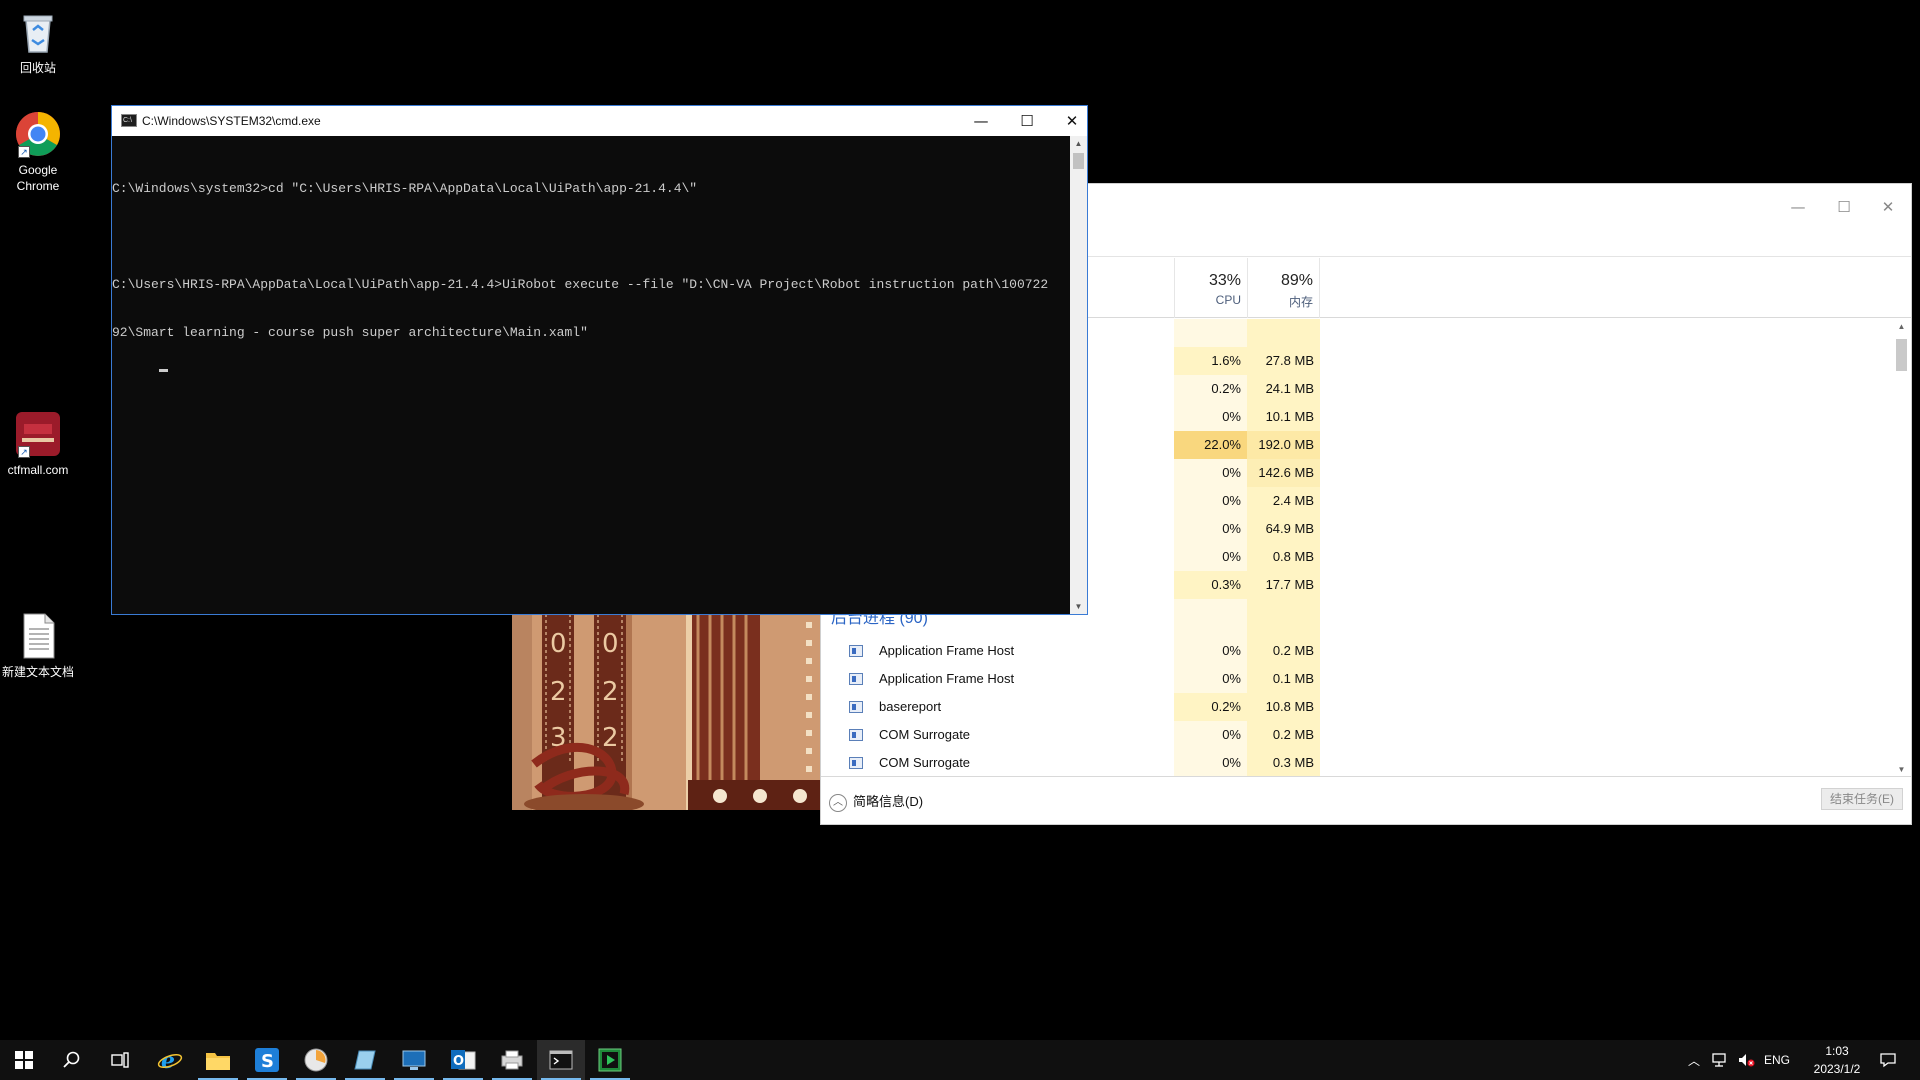 This screenshot has width=1920, height=1080. I want to click on table-row: Application Frame Host 0% 0.2 MB, so click(1356, 651).